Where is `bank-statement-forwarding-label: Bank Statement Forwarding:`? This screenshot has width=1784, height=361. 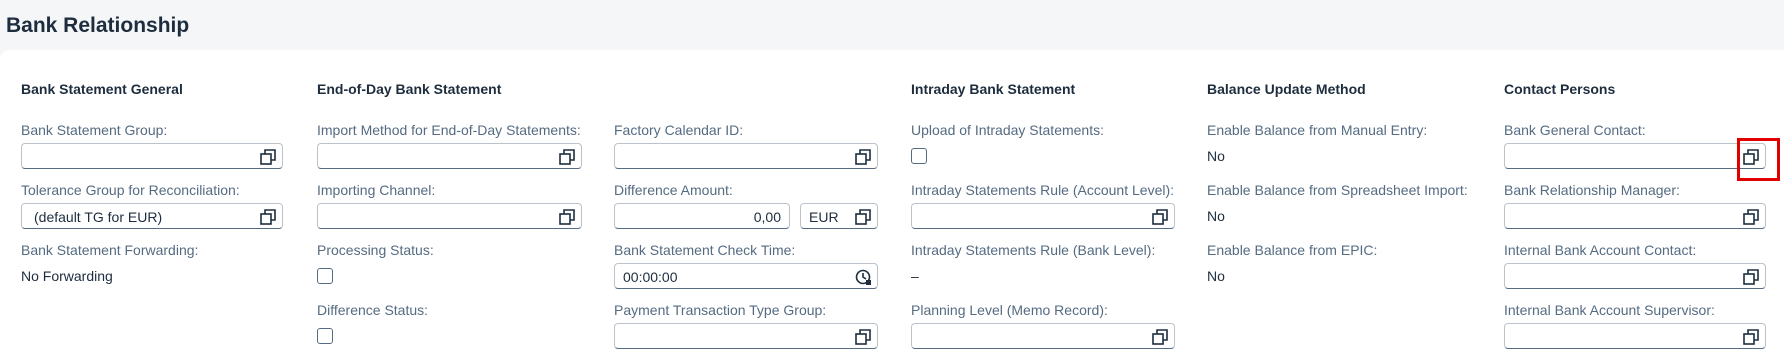
bank-statement-forwarding-label: Bank Statement Forwarding: is located at coordinates (110, 250).